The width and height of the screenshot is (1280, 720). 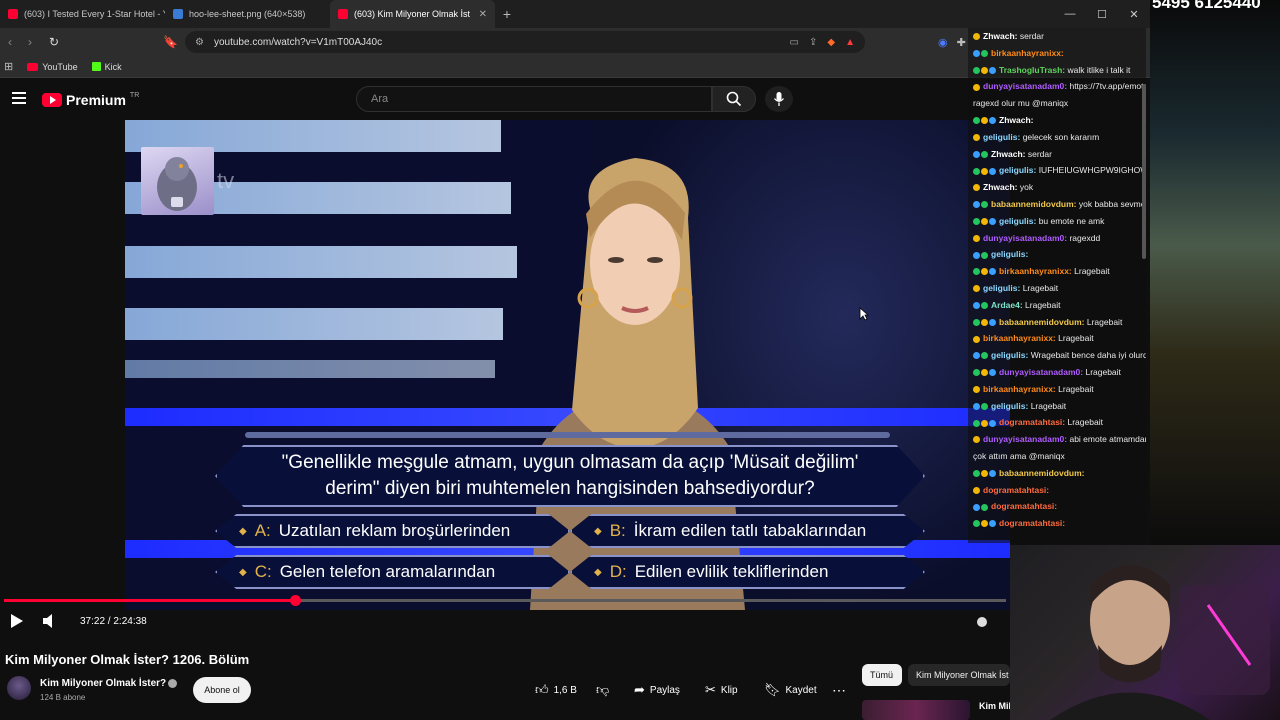 What do you see at coordinates (959, 675) in the screenshot?
I see `chip-channel: Kim Milyoner Olmak İst` at bounding box center [959, 675].